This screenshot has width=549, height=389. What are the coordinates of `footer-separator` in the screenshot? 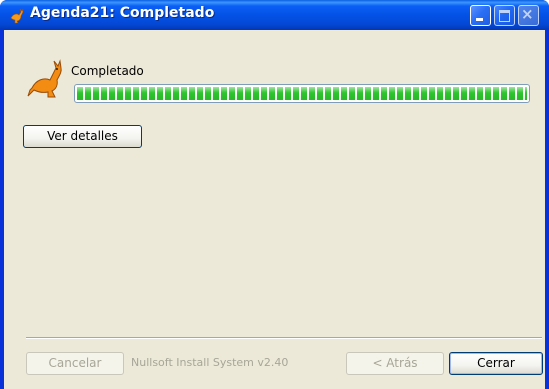 It's located at (284, 338).